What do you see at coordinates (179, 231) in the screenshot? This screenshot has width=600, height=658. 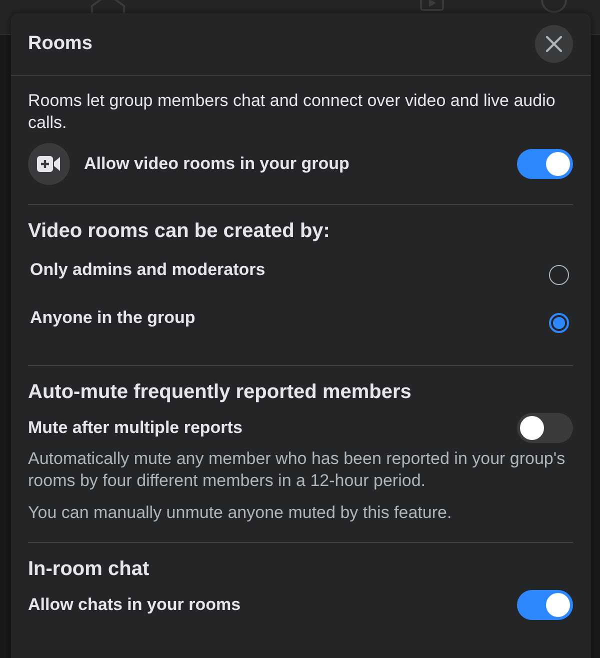 I see `section-heading: Video rooms can be created by:` at bounding box center [179, 231].